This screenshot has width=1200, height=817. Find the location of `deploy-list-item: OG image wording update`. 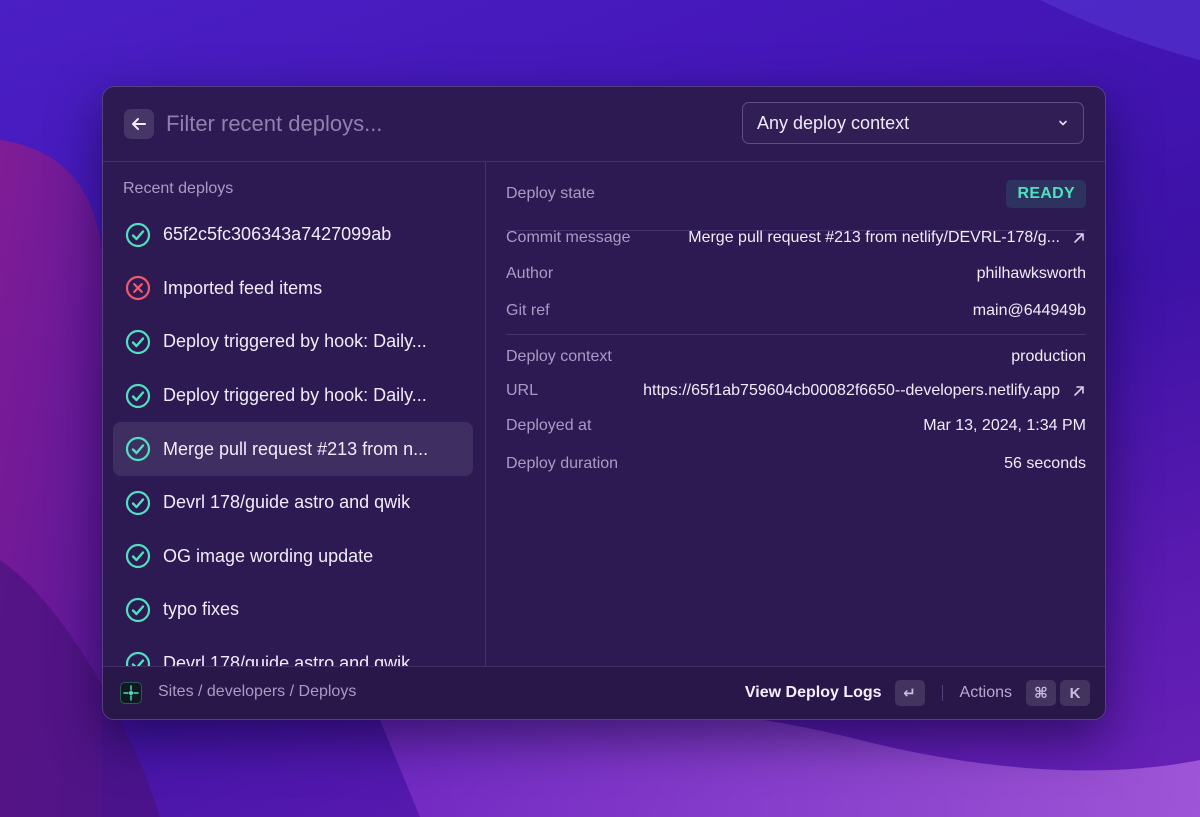

deploy-list-item: OG image wording update is located at coordinates (293, 557).